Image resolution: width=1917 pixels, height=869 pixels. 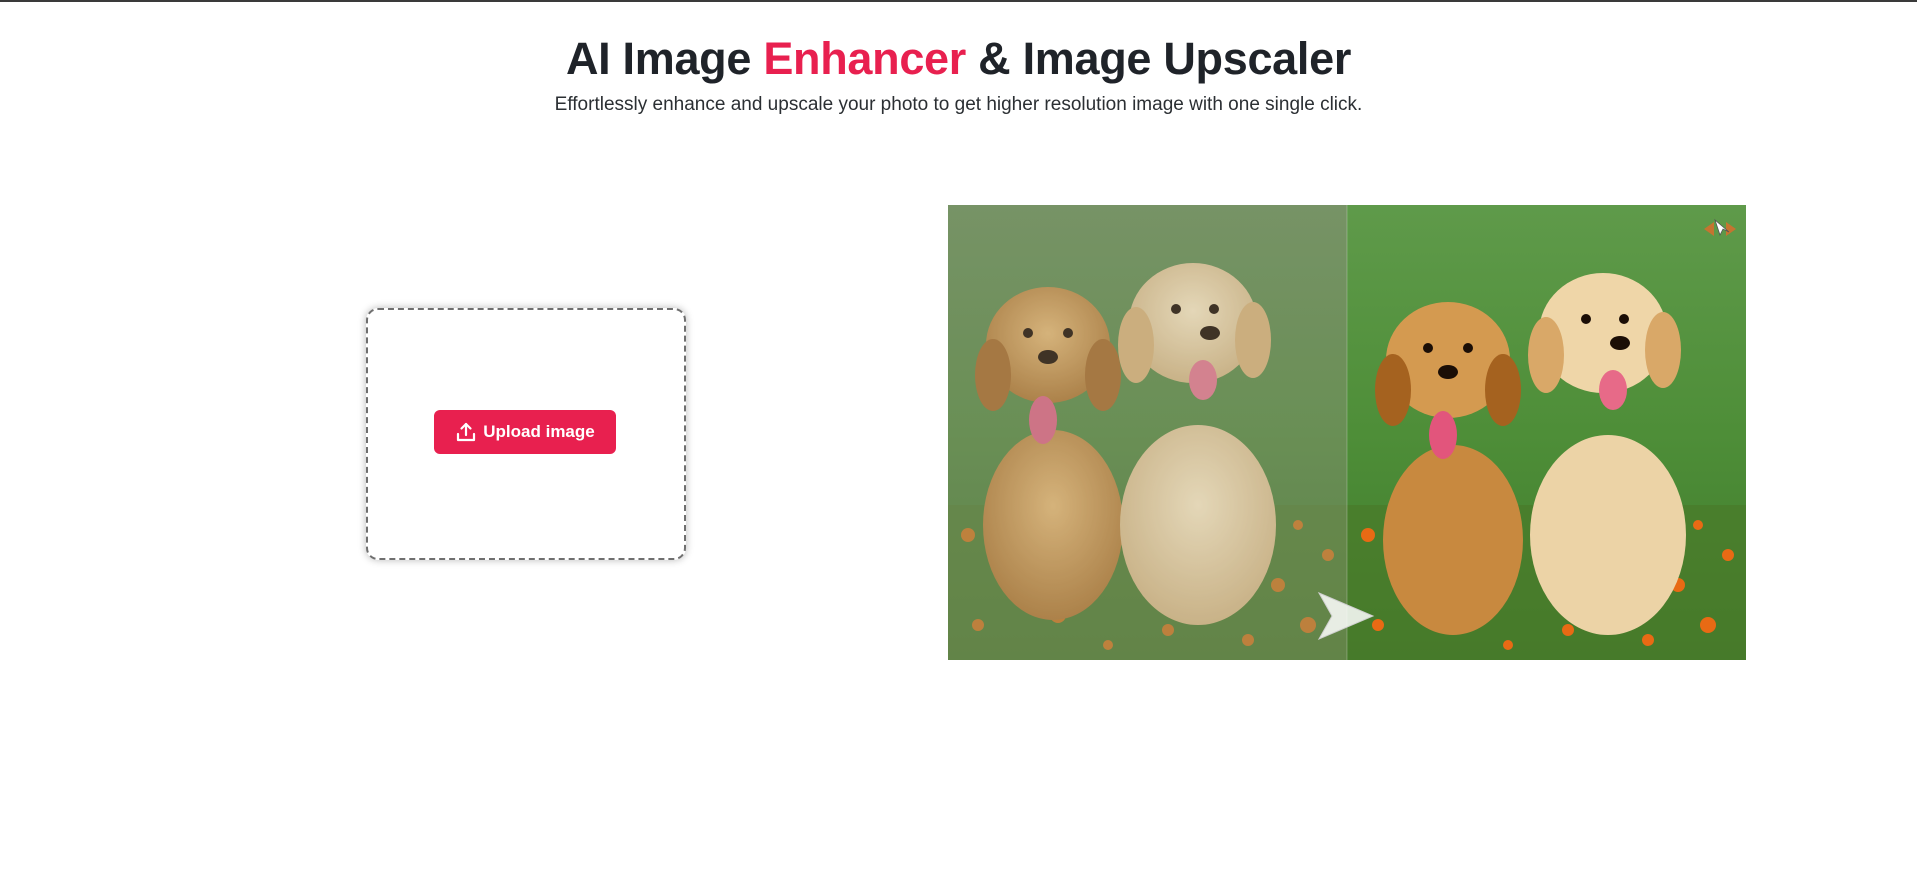 I want to click on upload-button-label: Upload image, so click(x=539, y=431).